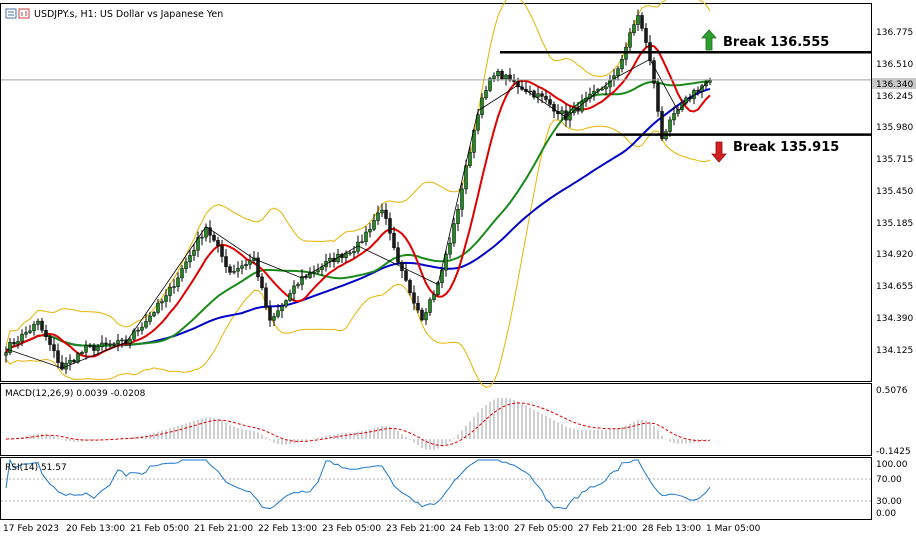  I want to click on time-label: 1 Mar 05:00, so click(733, 529).